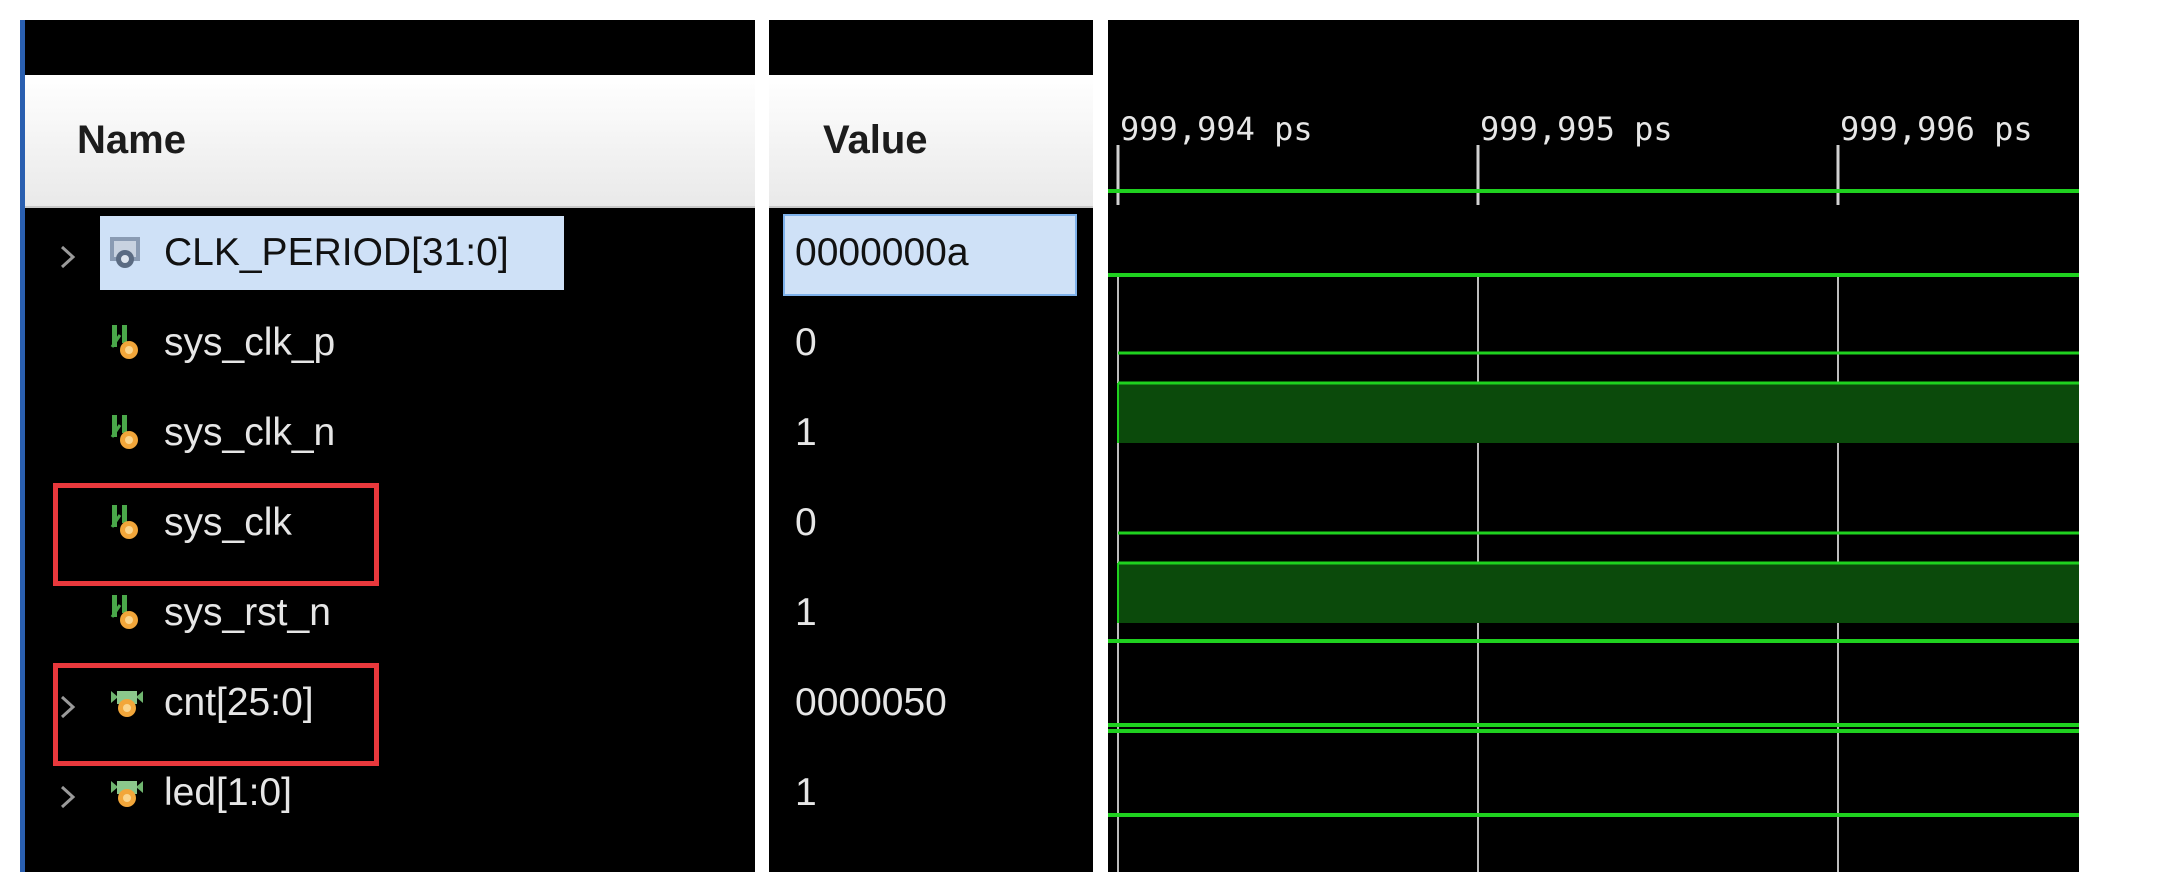 Image resolution: width=2180 pixels, height=886 pixels. What do you see at coordinates (931, 433) in the screenshot?
I see `value-row-sys-clk-n: 1` at bounding box center [931, 433].